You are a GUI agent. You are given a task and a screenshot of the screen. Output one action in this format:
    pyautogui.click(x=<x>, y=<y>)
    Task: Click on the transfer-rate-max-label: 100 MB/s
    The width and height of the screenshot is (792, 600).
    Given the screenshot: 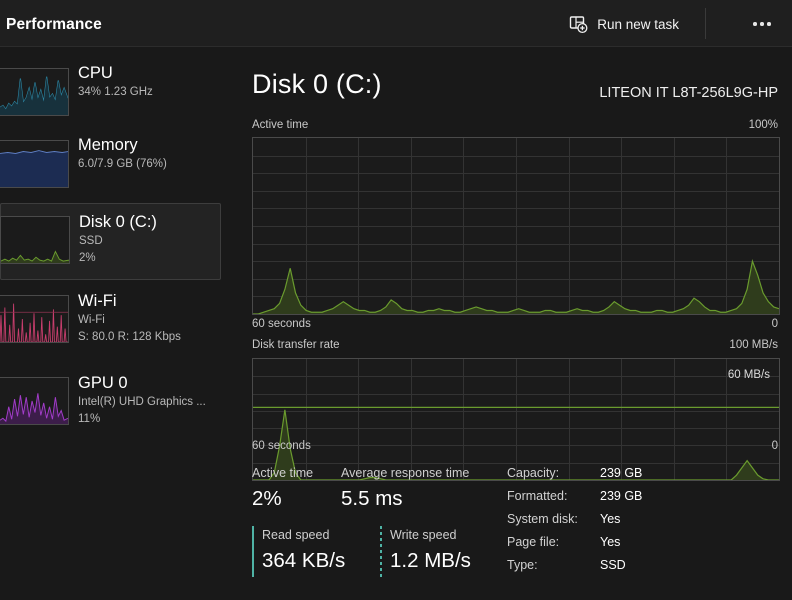 What is the action you would take?
    pyautogui.click(x=753, y=345)
    